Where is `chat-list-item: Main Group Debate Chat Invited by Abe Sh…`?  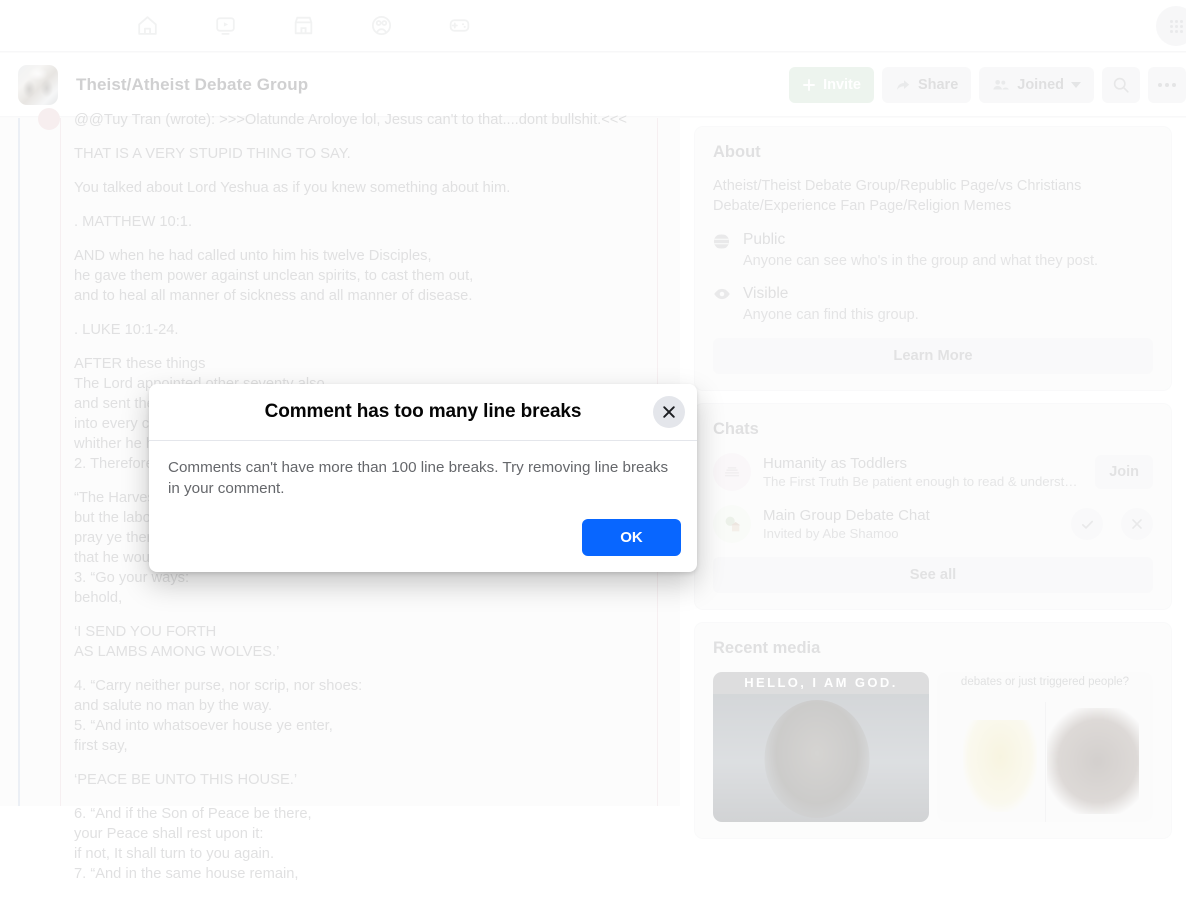
chat-list-item: Main Group Debate Chat Invited by Abe Sh… is located at coordinates (933, 524).